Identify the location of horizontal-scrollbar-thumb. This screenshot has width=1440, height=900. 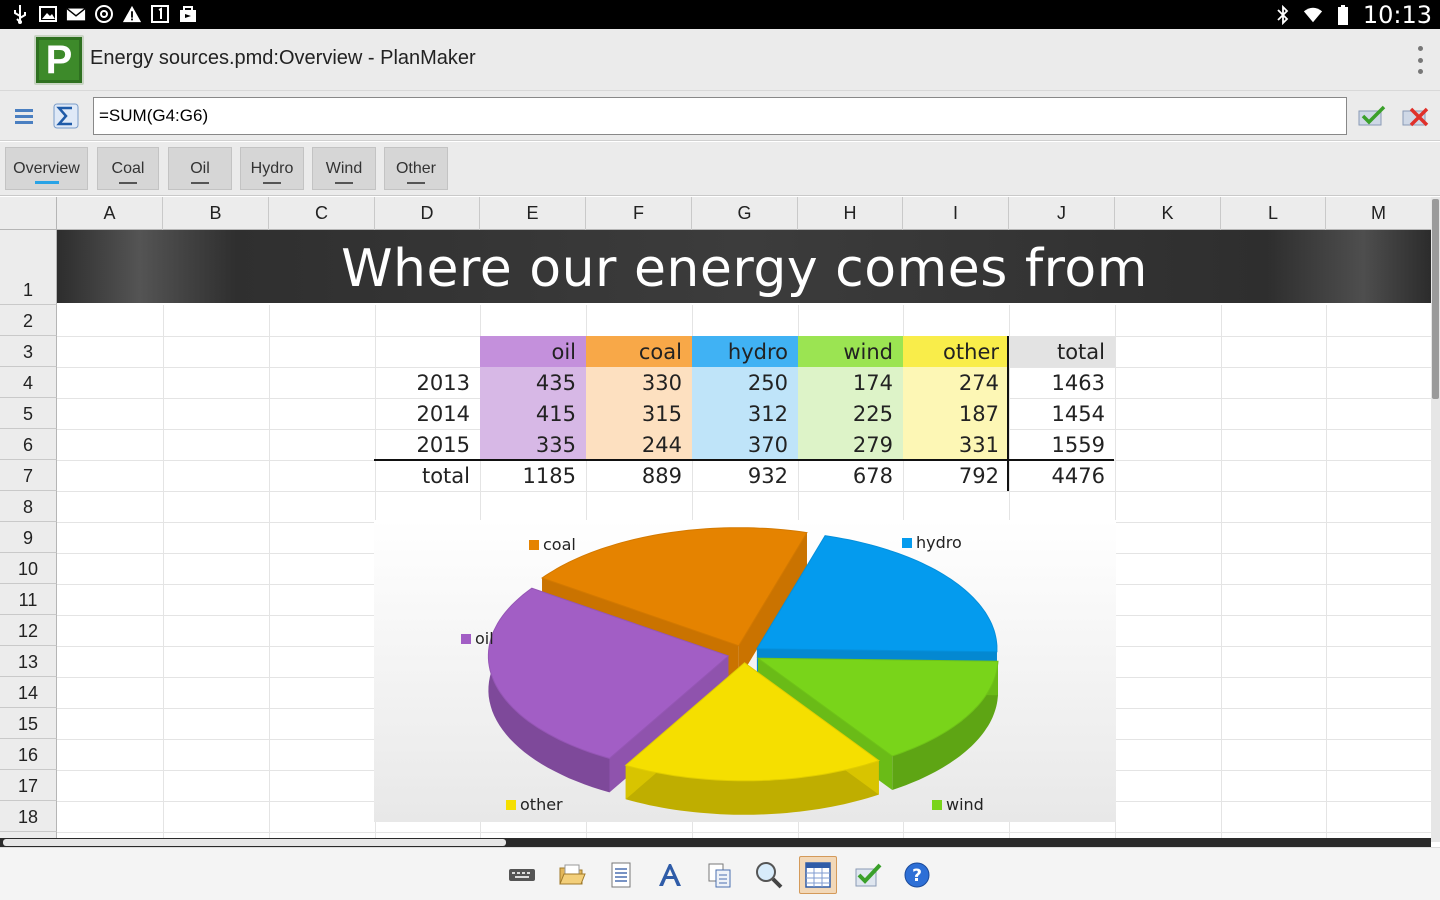
(254, 842).